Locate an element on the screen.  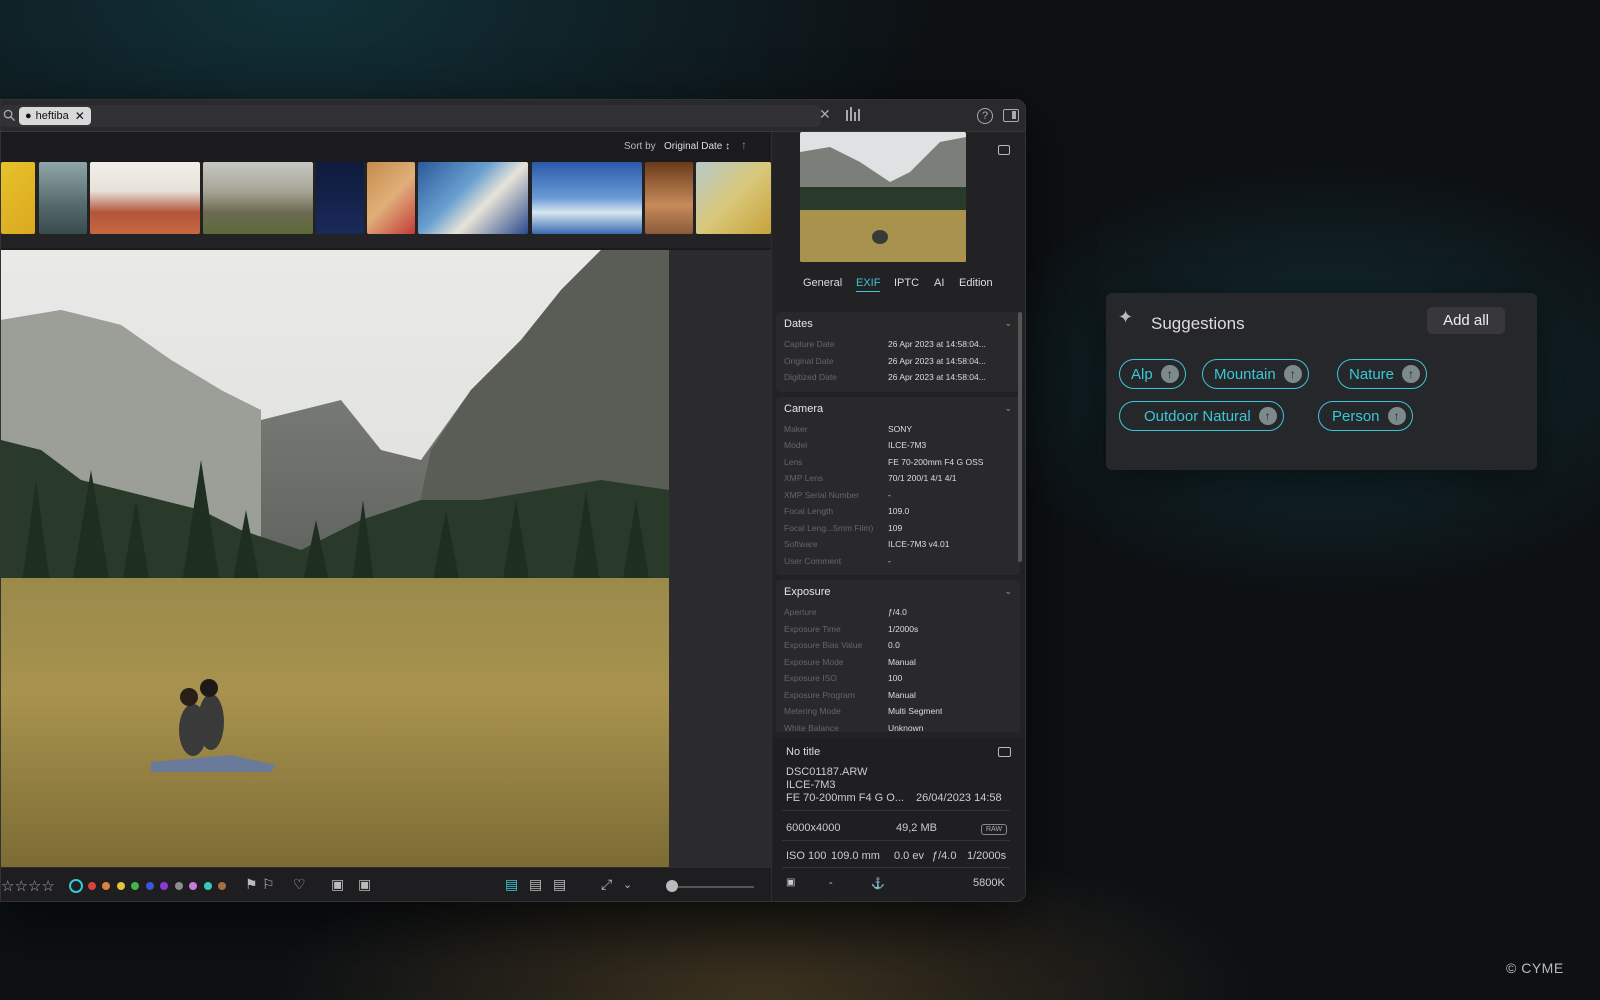
exif-key: Exposure Bias Value is located at coordinates (823, 645).